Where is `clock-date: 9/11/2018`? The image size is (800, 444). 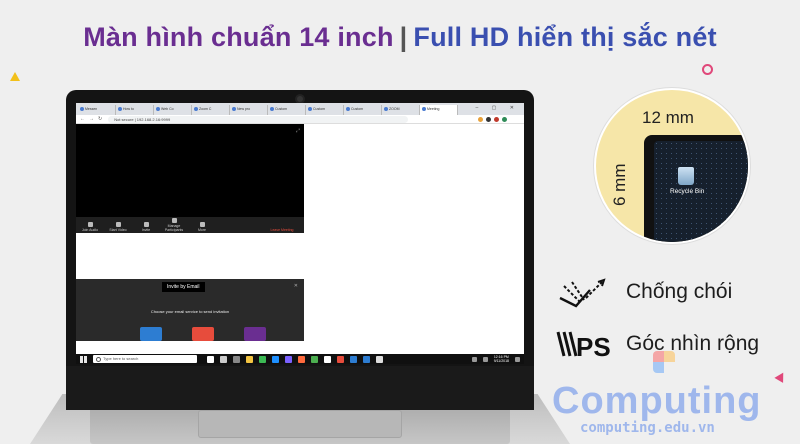 clock-date: 9/11/2018 is located at coordinates (501, 361).